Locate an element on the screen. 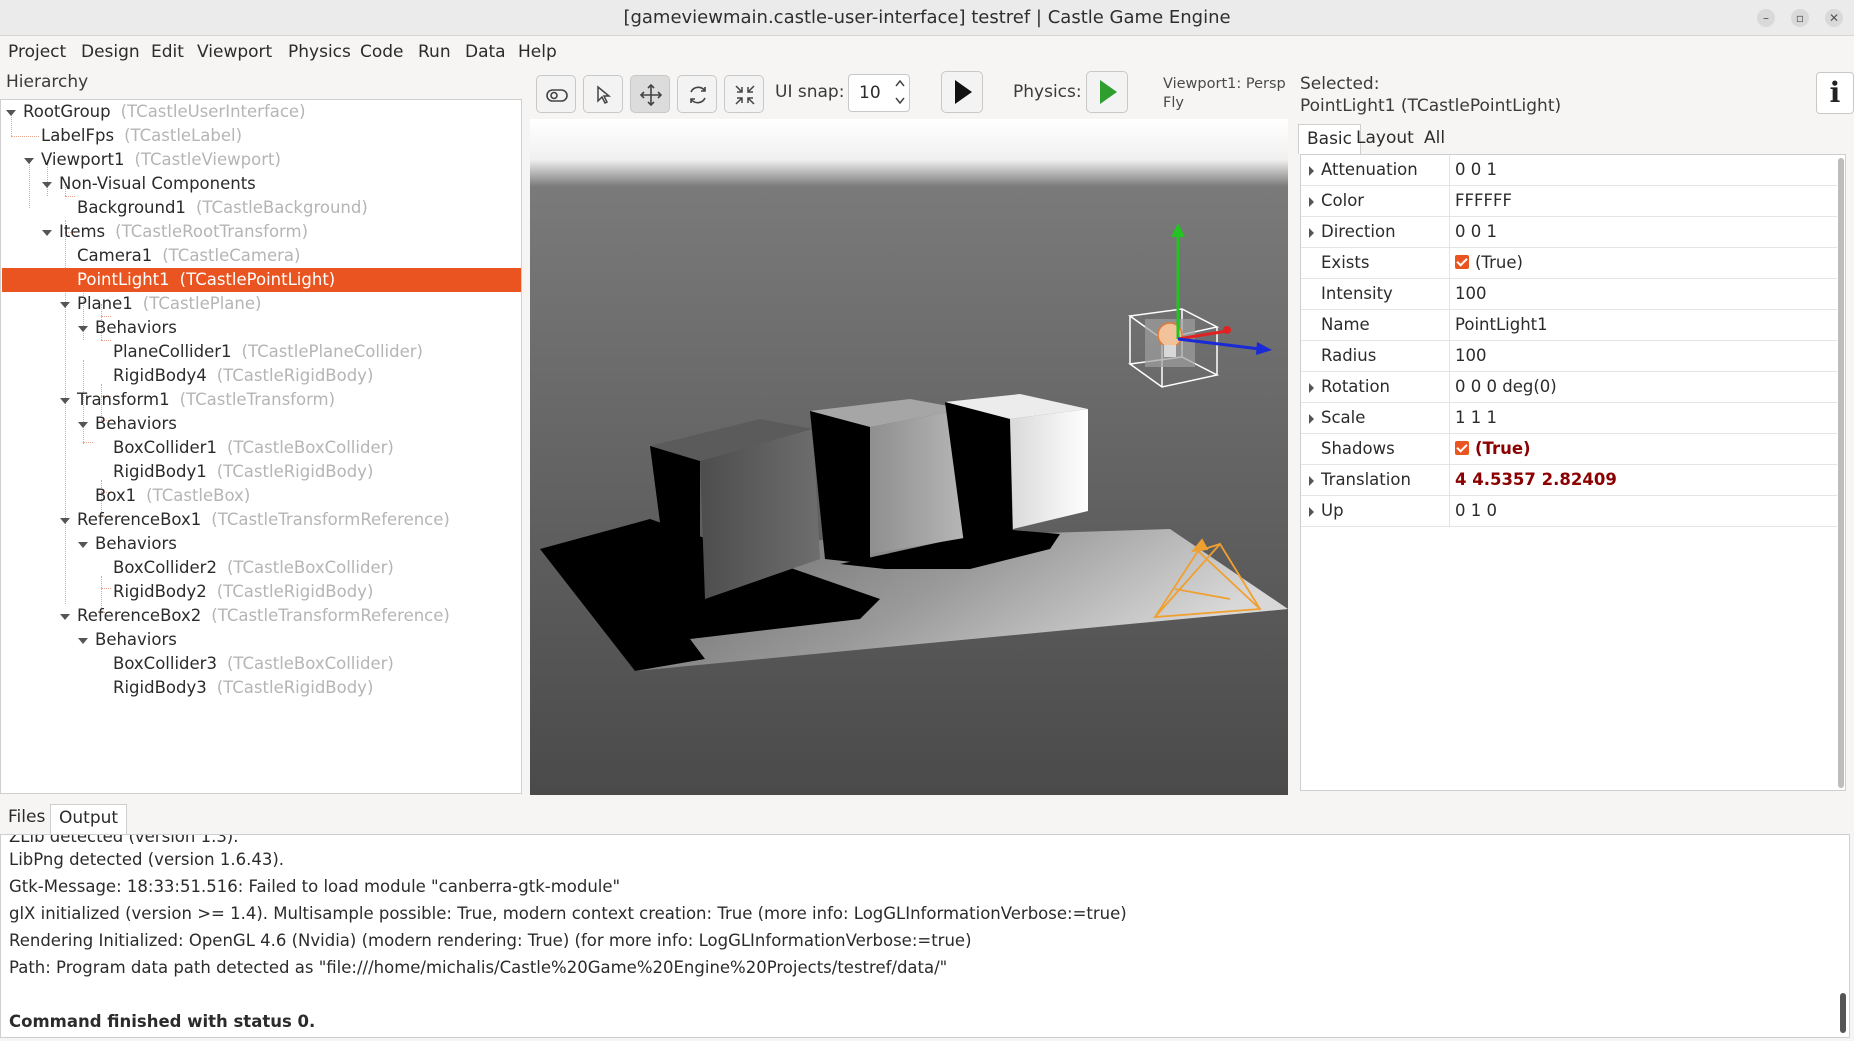 This screenshot has width=1854, height=1041. prop-row-radius: Radius 100 is located at coordinates (1569, 356).